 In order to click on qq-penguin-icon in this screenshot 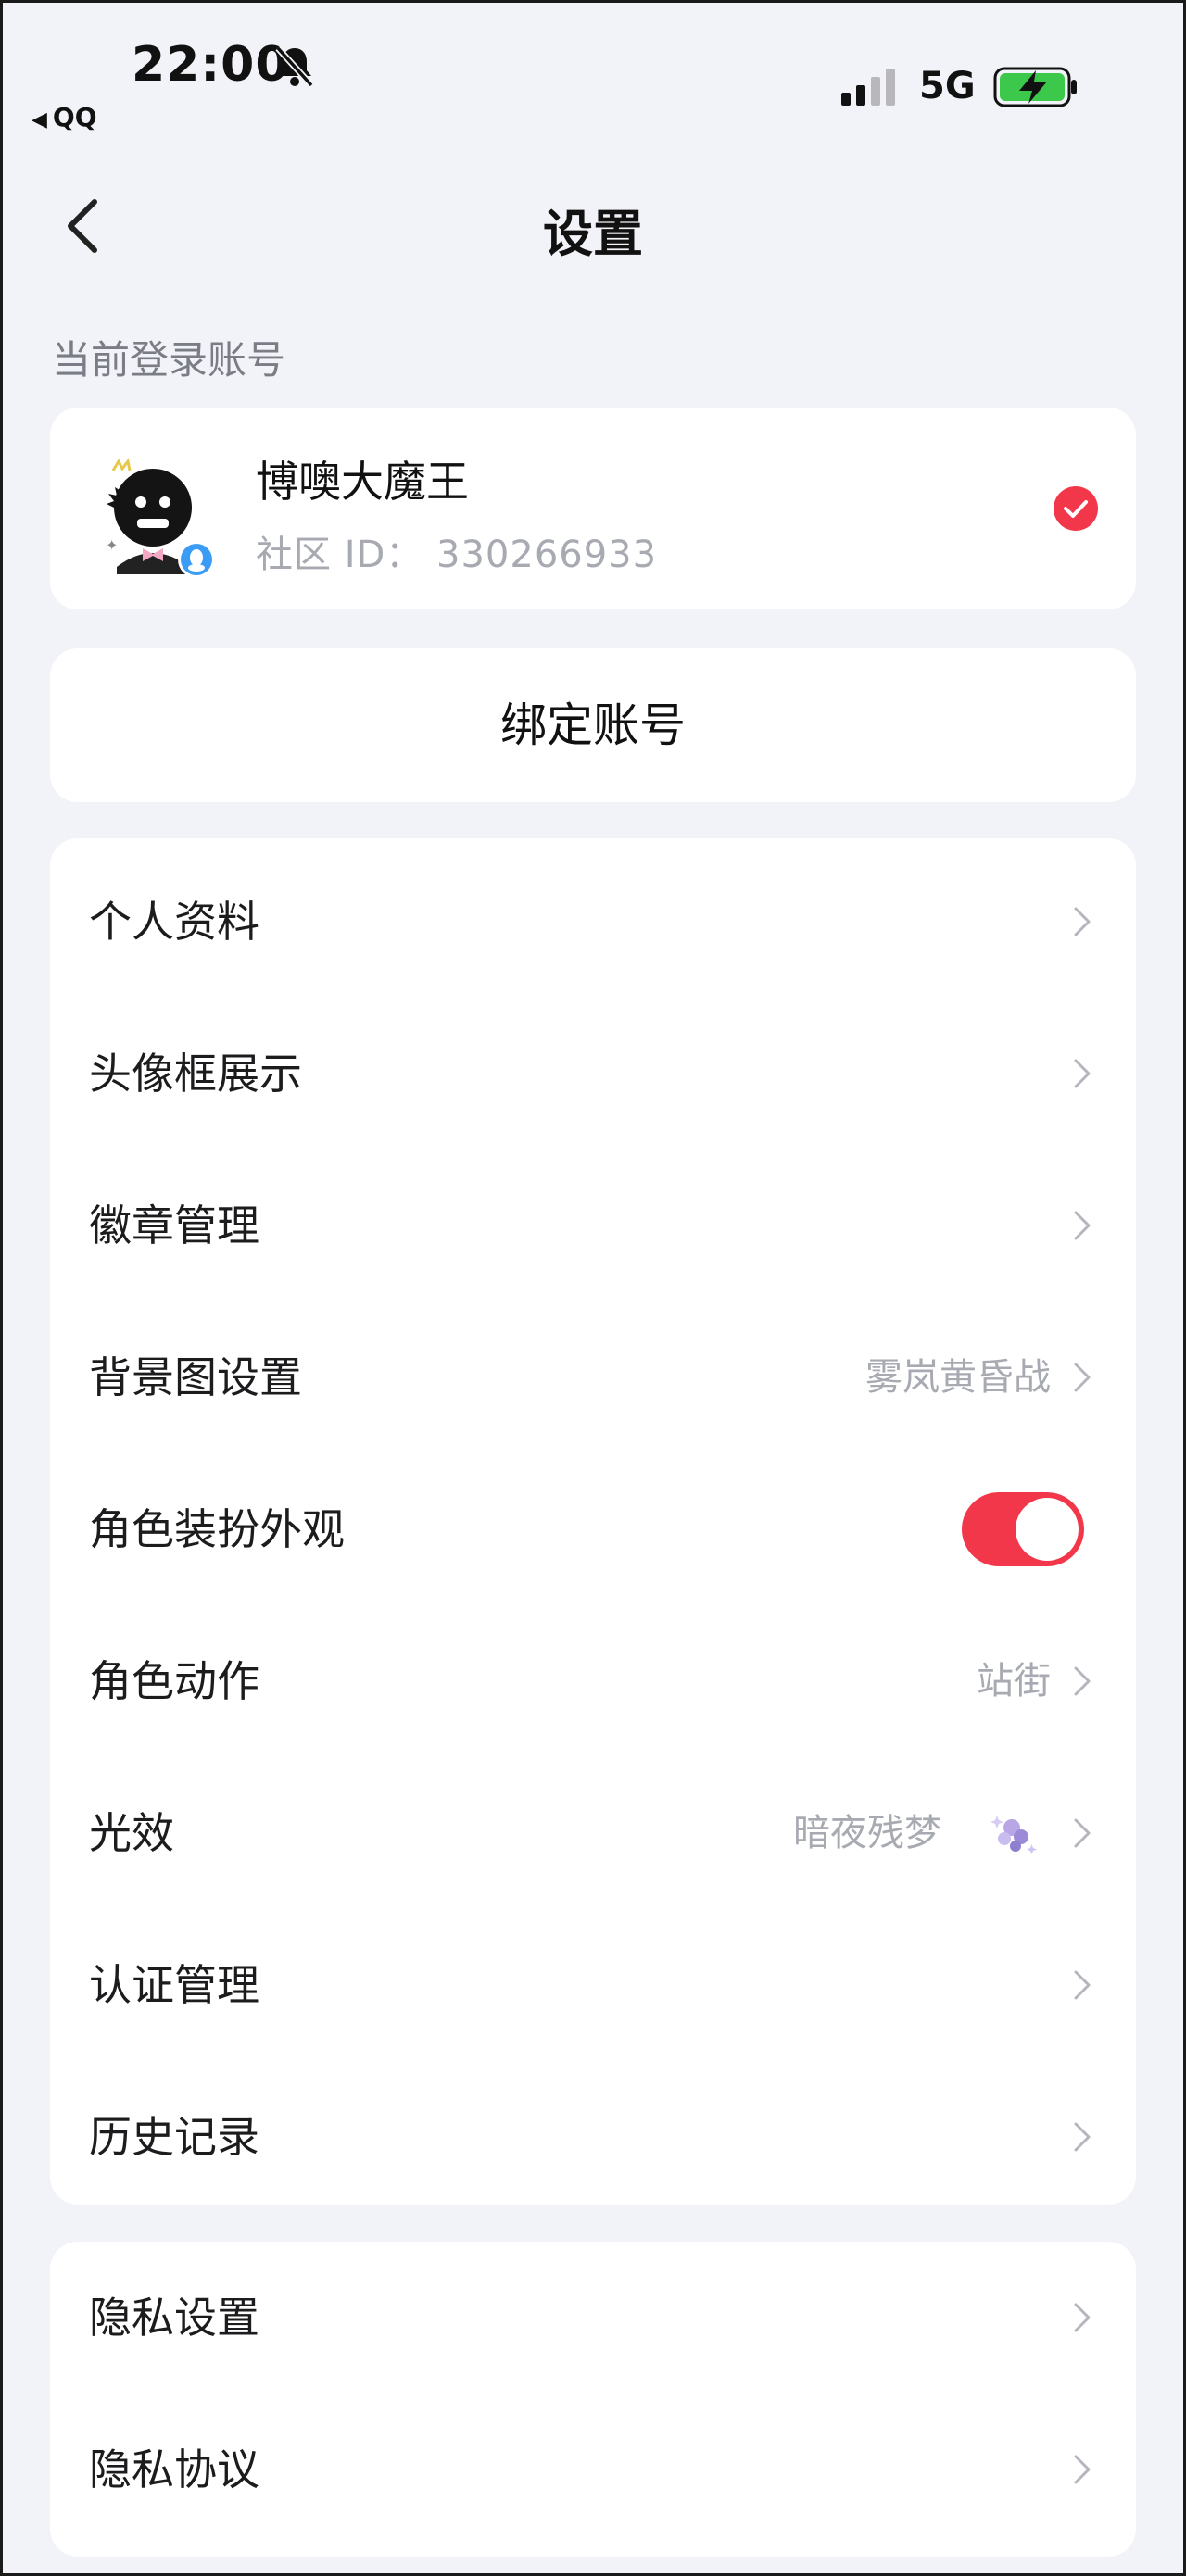, I will do `click(196, 559)`.